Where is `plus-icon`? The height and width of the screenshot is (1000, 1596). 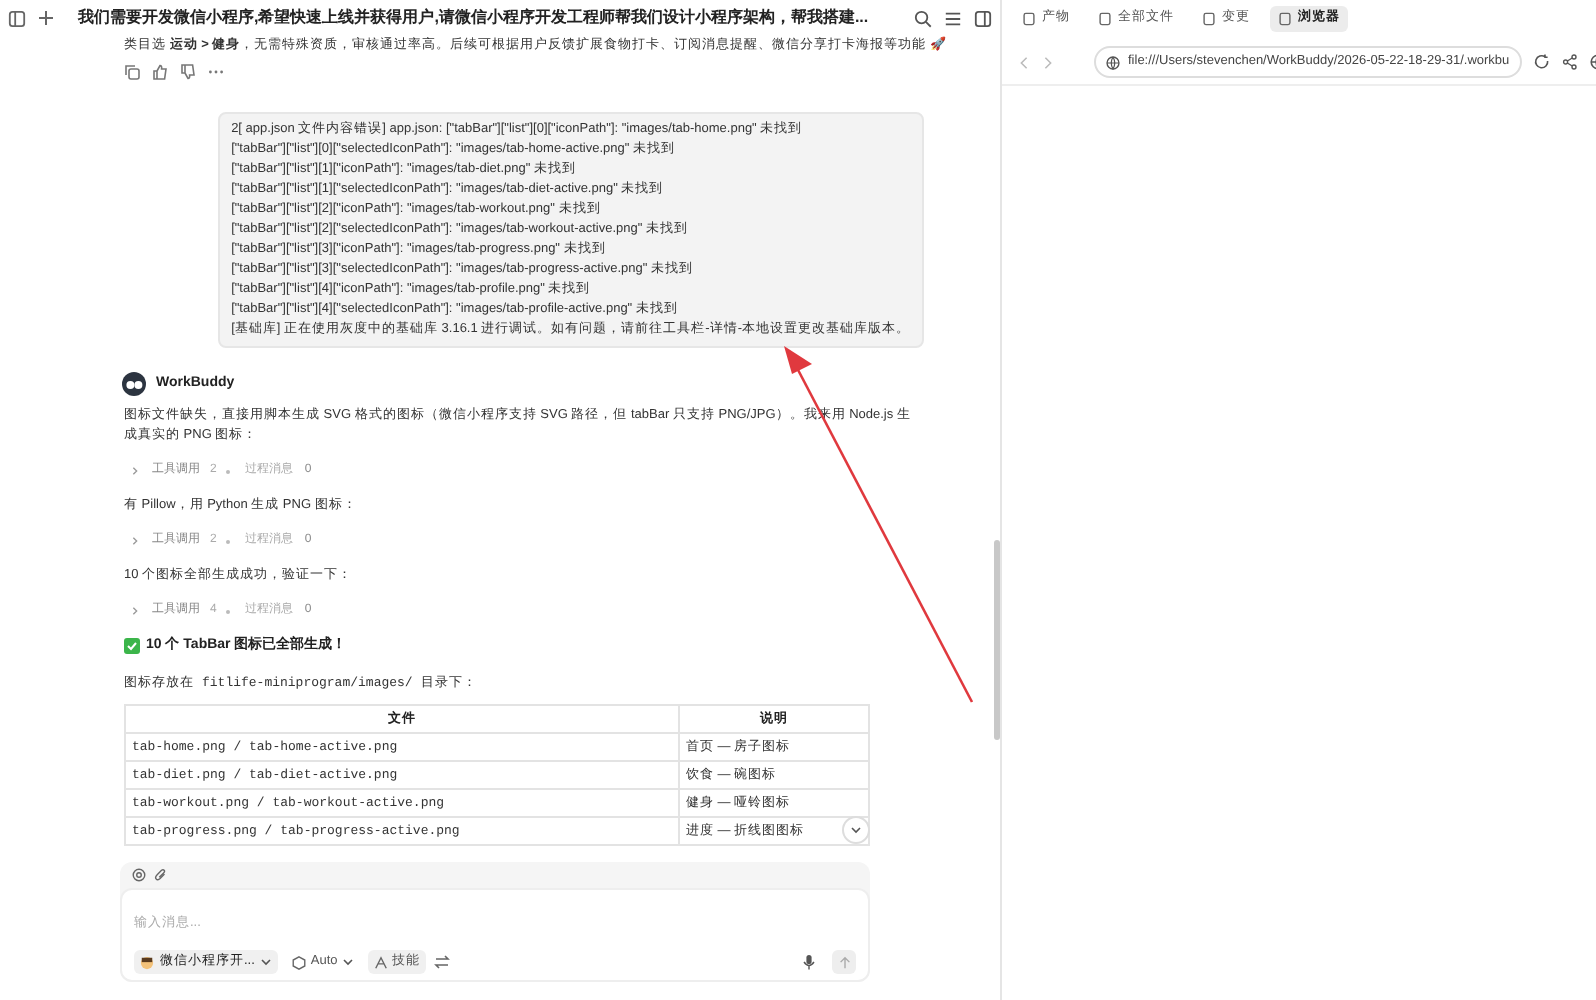
plus-icon is located at coordinates (46, 18).